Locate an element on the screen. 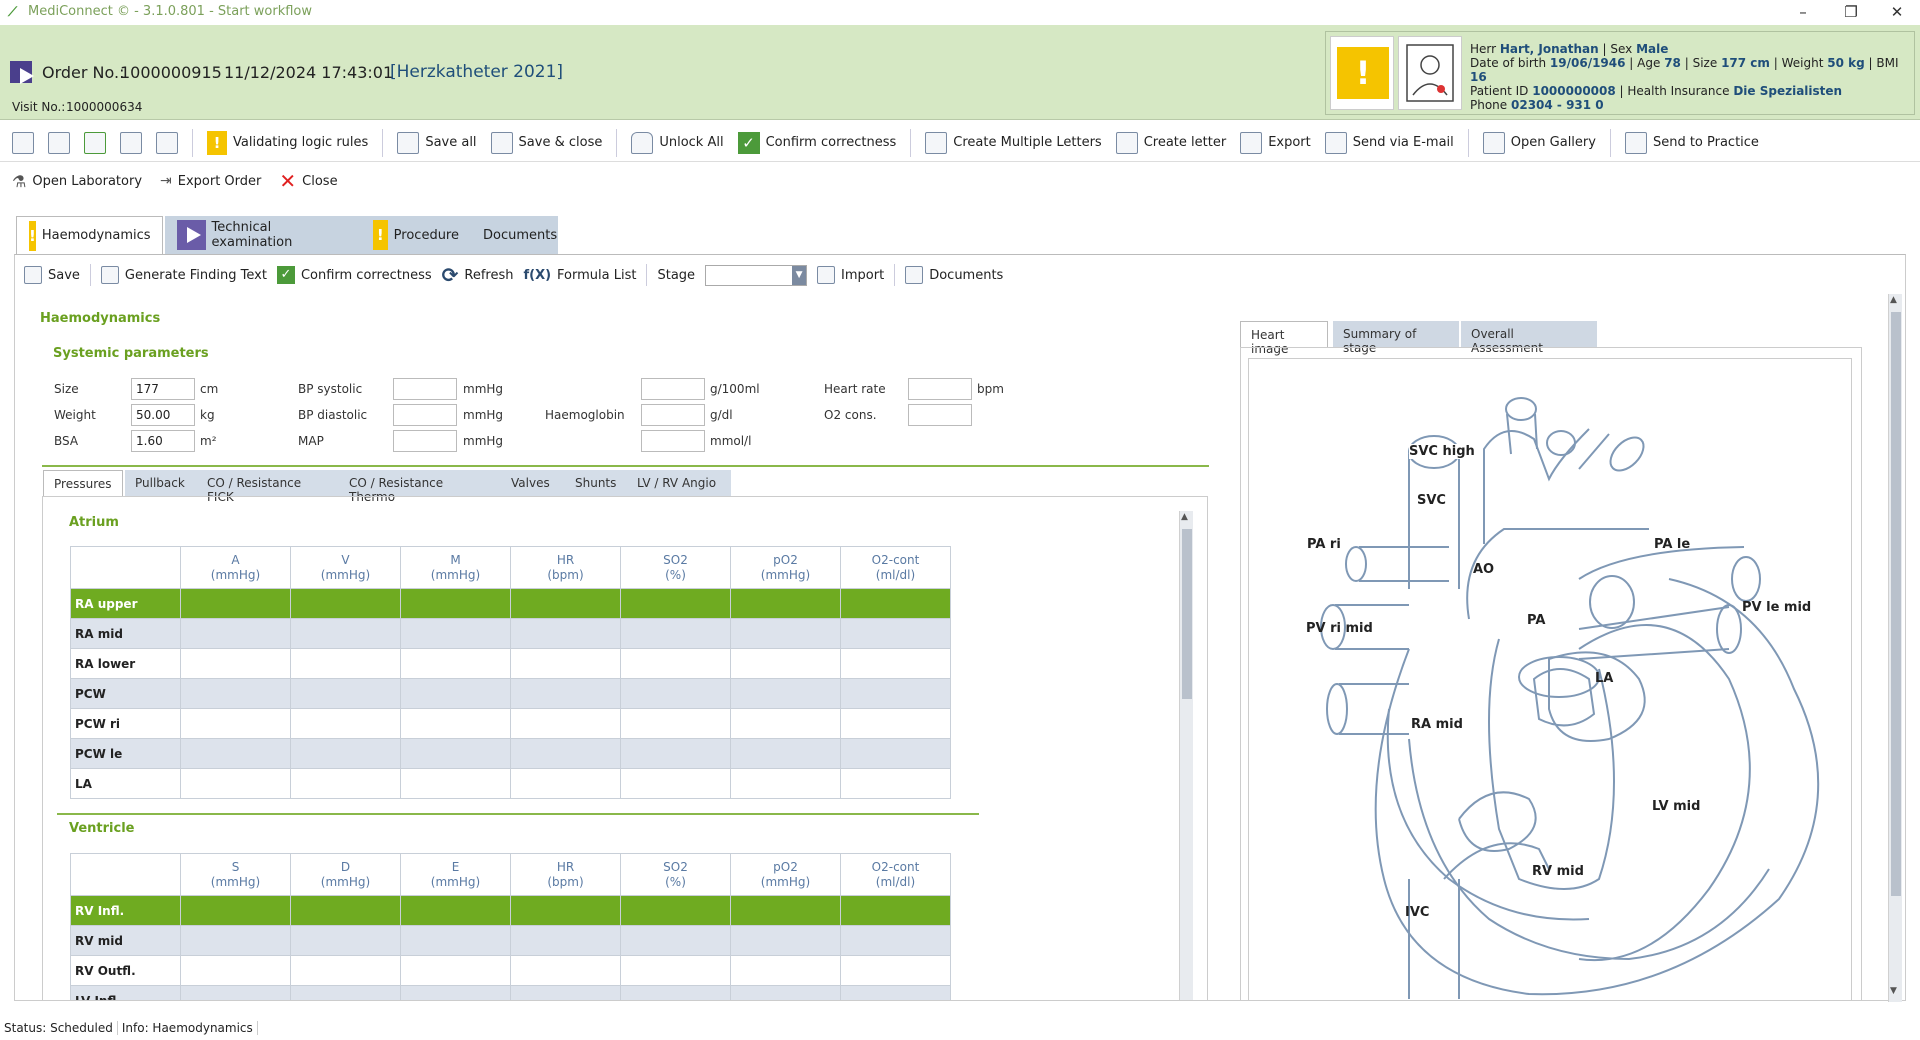 This screenshot has height=1040, width=1920. tab-heart-image: Heart image is located at coordinates (1284, 338).